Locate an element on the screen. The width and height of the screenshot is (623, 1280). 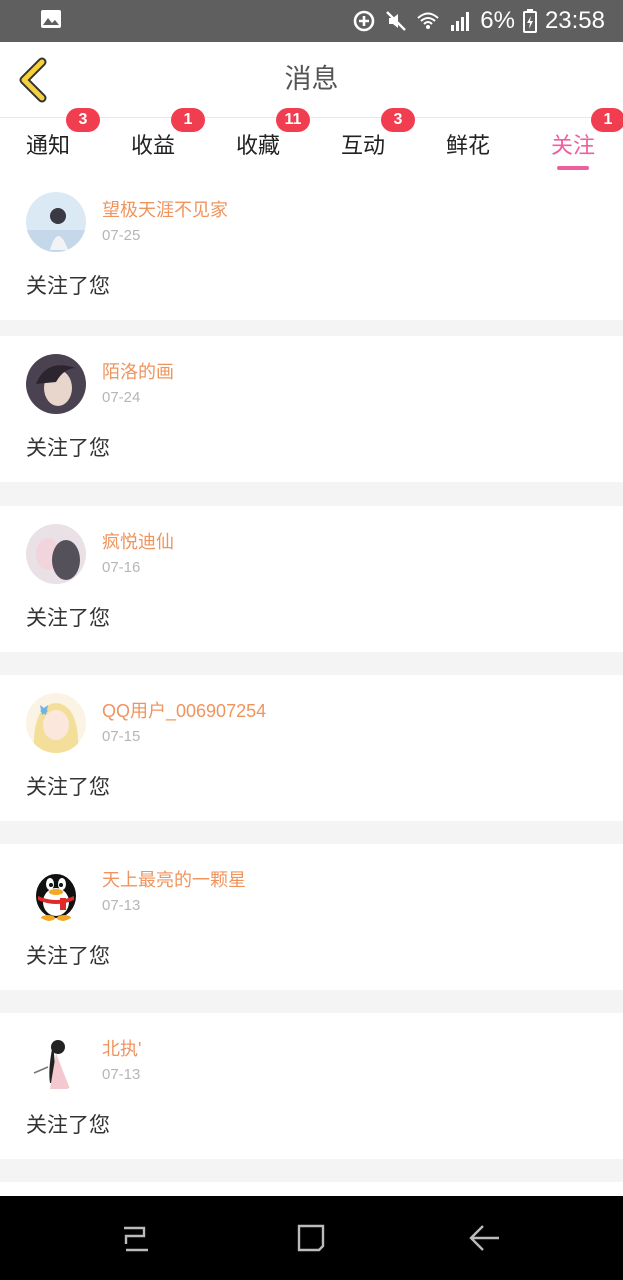
system-nav-bar is located at coordinates (311, 1238).